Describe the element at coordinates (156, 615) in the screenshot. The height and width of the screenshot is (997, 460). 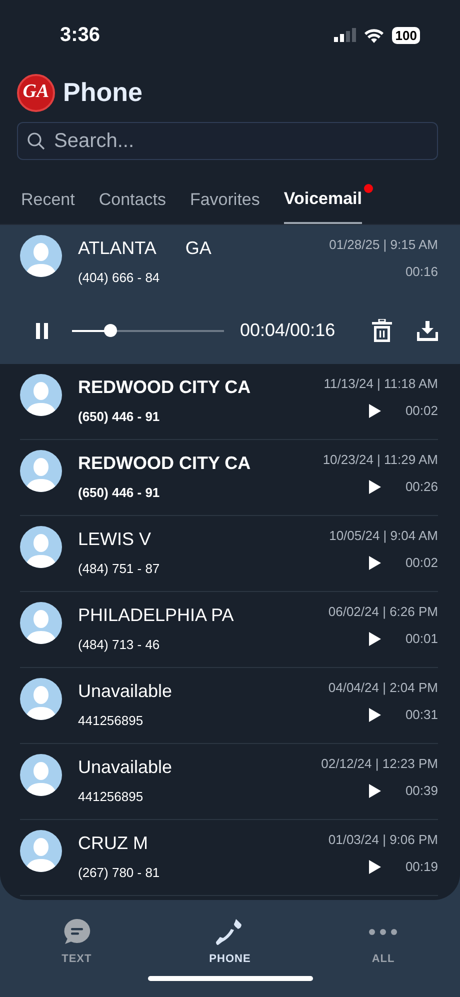
I see `caller-name: PHILADELPHIA PA` at that location.